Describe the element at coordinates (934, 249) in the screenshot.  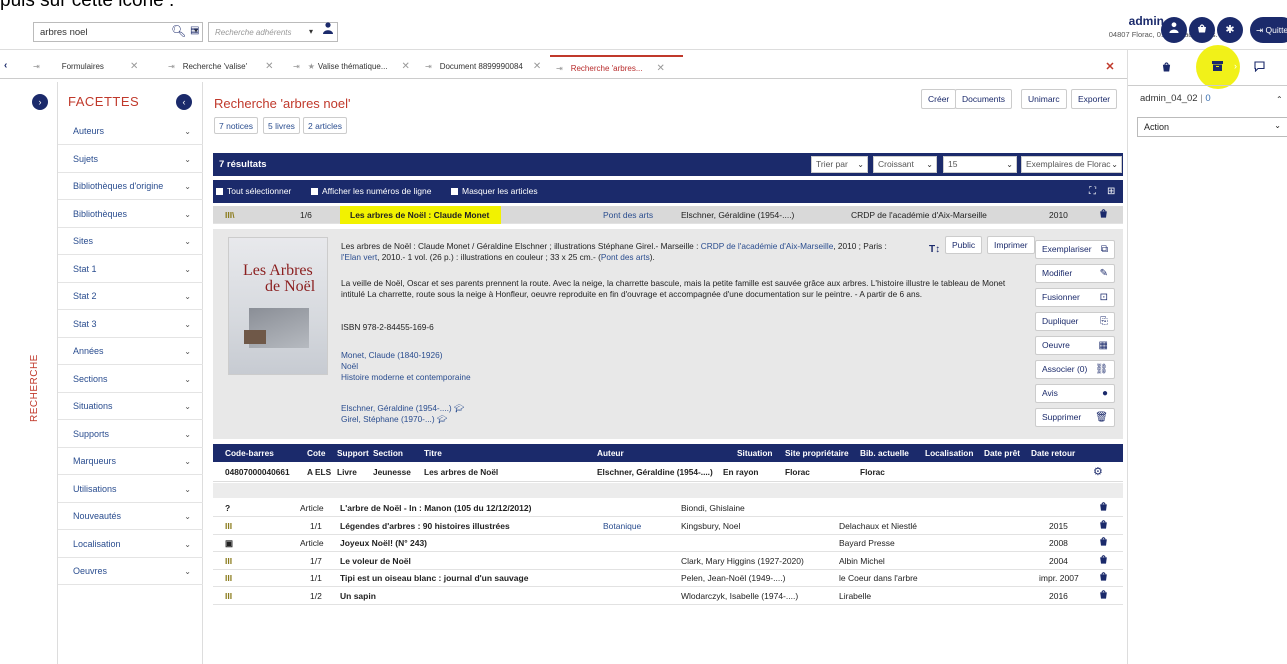
I see `text-size-icon: T↕` at that location.